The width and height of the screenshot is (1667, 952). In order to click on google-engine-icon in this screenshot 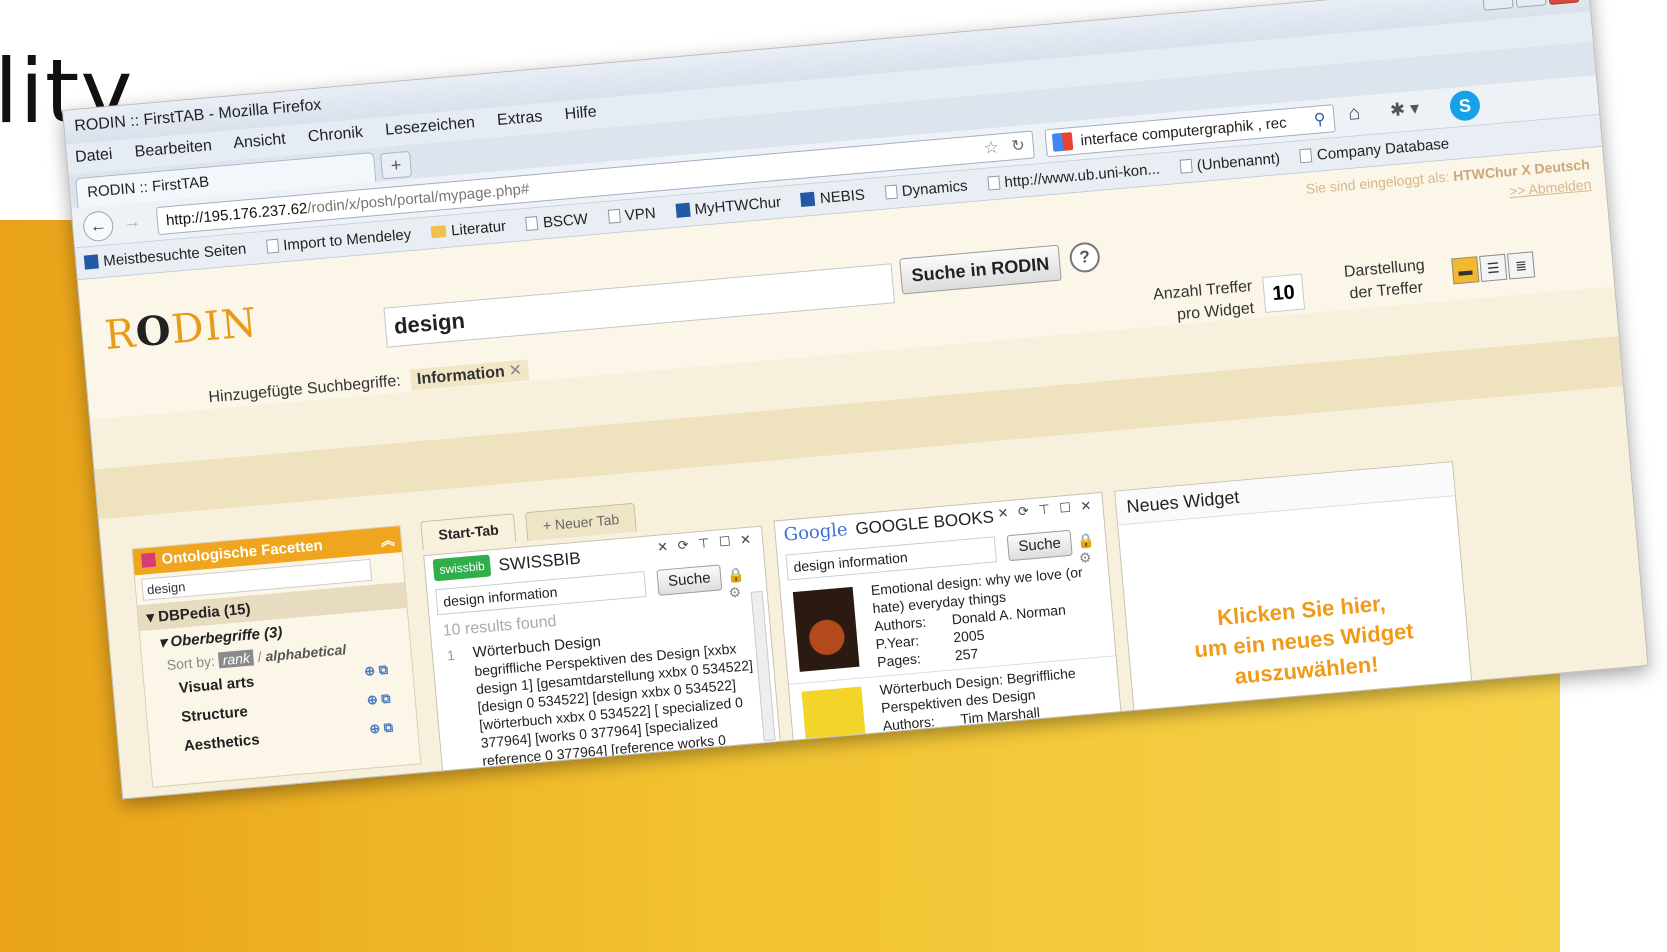, I will do `click(1062, 142)`.